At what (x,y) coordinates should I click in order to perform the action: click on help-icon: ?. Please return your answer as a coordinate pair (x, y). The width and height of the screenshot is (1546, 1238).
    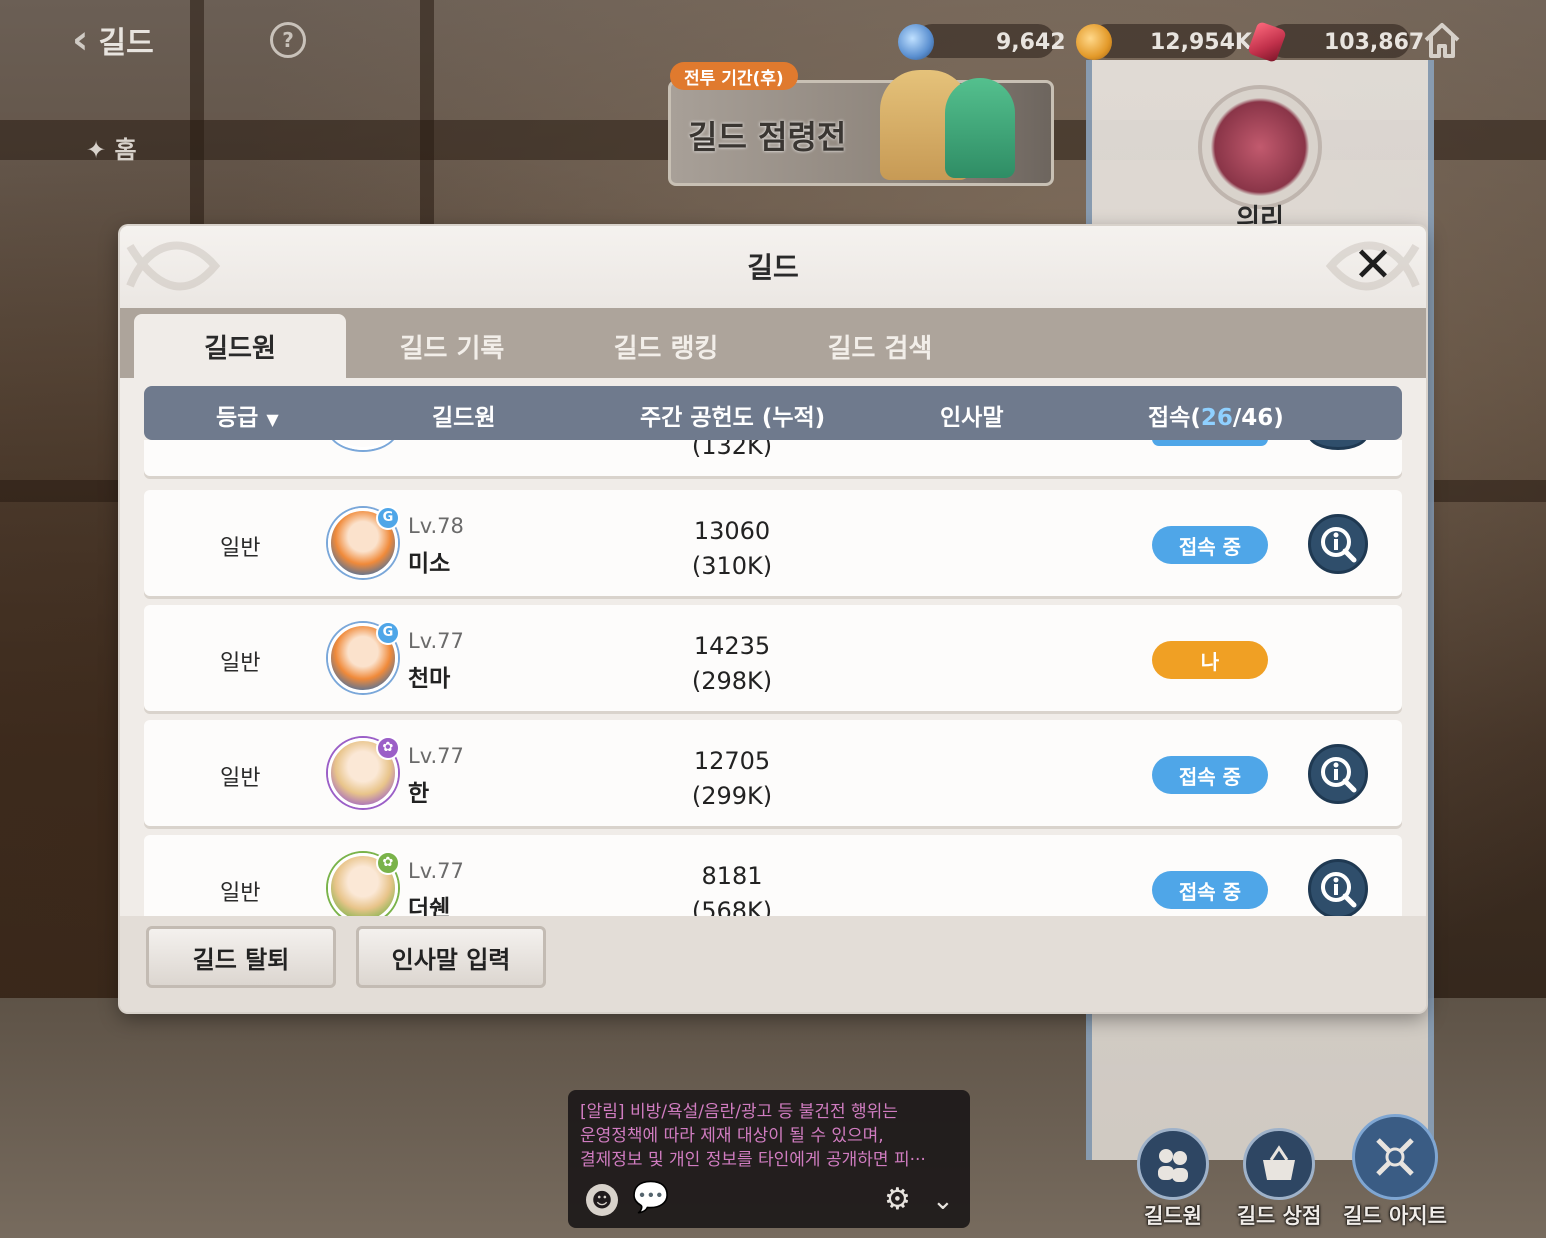
    Looking at the image, I should click on (288, 40).